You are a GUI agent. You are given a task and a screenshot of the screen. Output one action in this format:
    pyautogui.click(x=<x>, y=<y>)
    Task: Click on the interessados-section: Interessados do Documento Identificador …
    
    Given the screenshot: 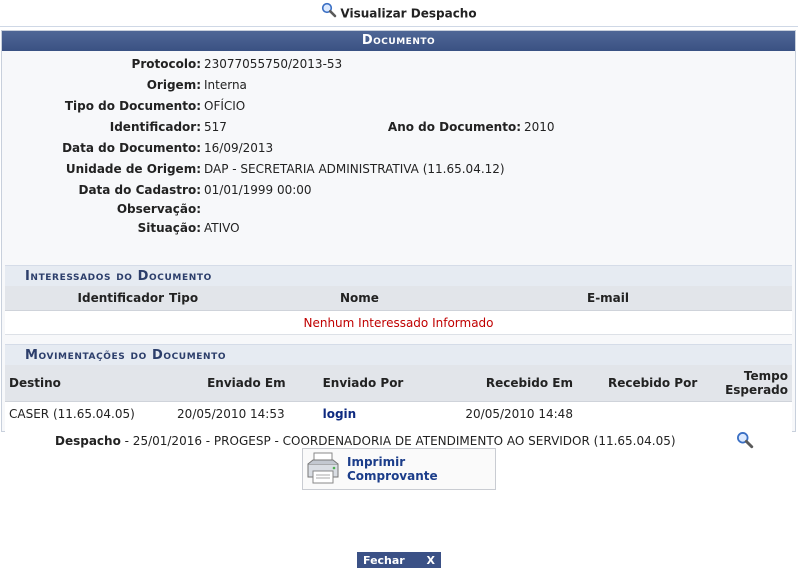 What is the action you would take?
    pyautogui.click(x=398, y=300)
    